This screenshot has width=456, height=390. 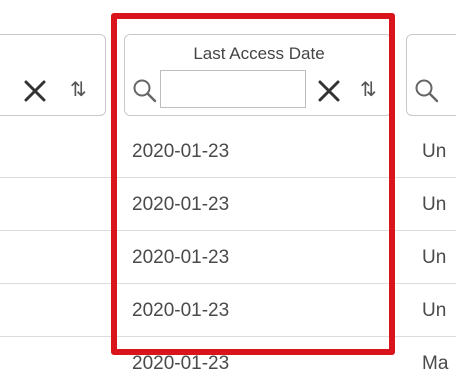 I want to click on column-title: Last Access Date, so click(x=259, y=54).